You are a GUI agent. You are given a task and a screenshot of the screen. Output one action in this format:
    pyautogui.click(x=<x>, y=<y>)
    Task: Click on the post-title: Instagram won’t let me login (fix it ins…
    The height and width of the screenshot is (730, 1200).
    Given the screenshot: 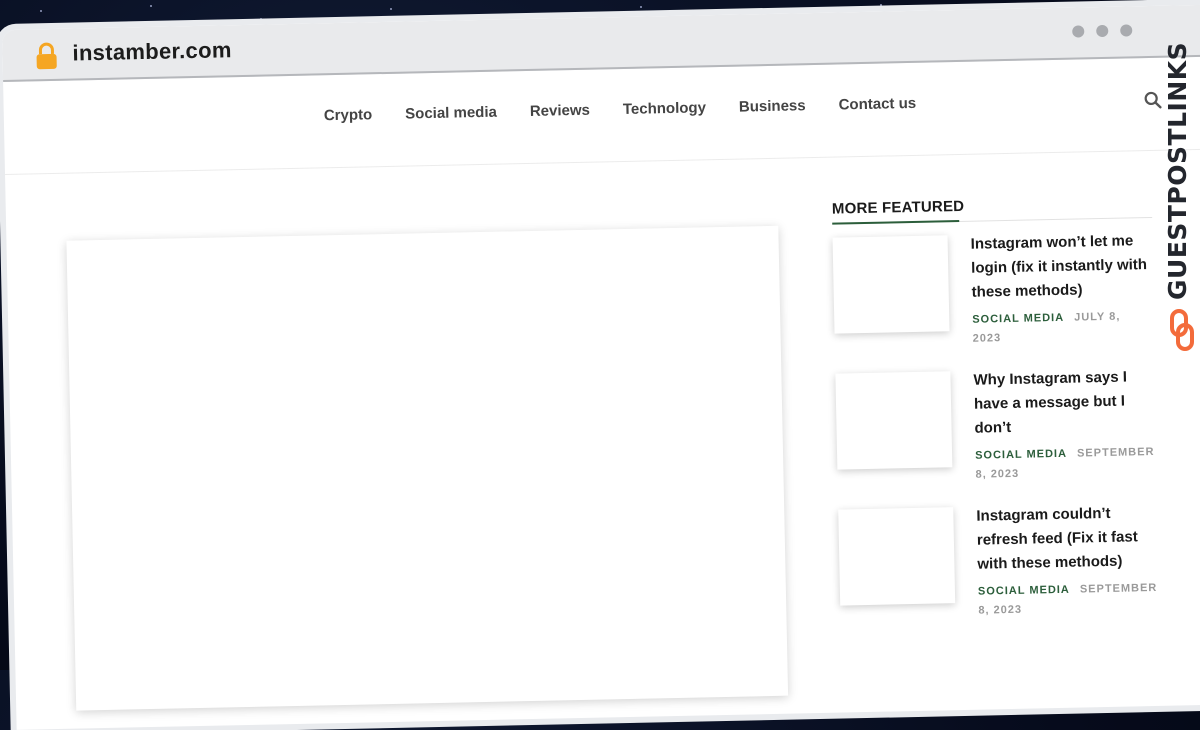 What is the action you would take?
    pyautogui.click(x=1060, y=267)
    